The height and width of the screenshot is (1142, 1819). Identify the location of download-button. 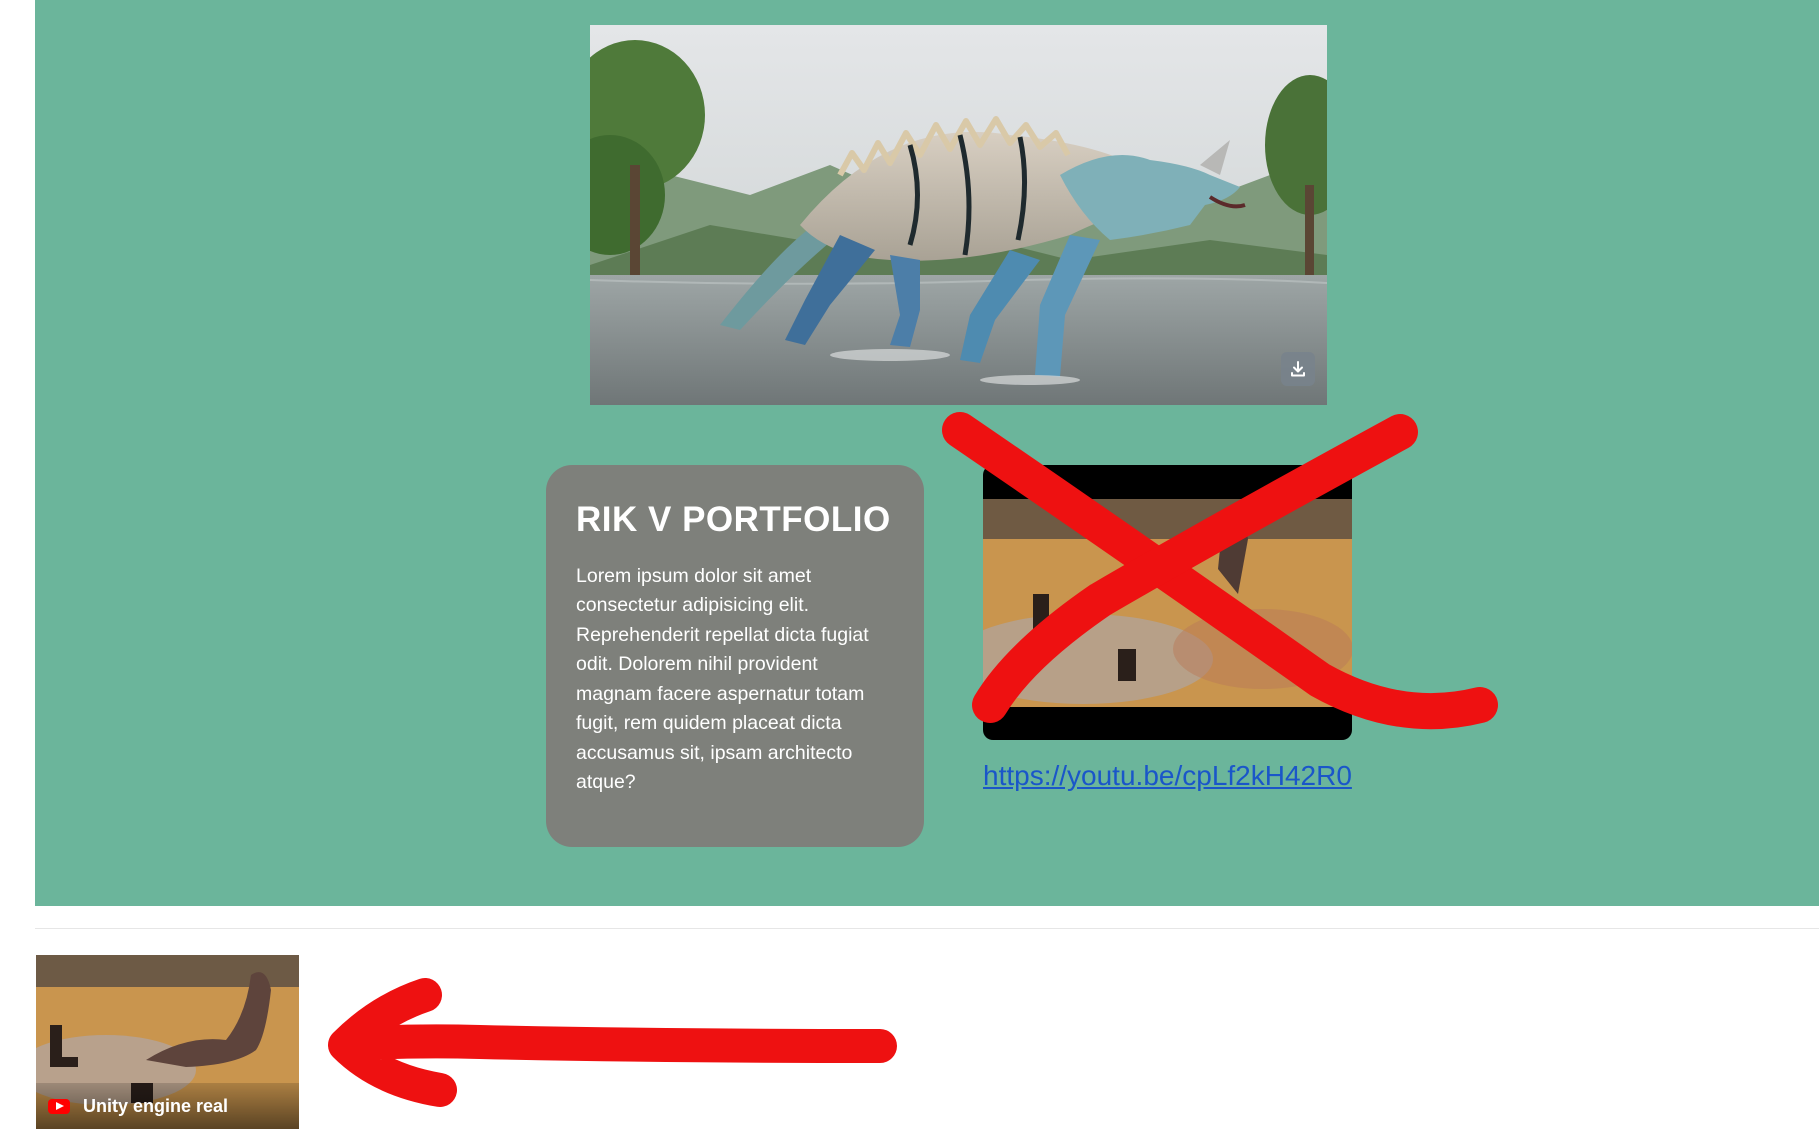
(1298, 369).